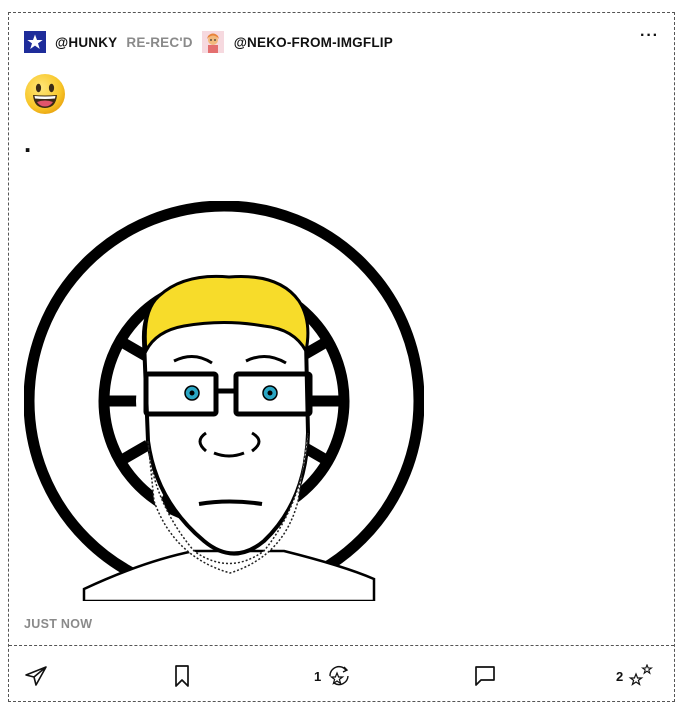 The image size is (686, 711). What do you see at coordinates (45, 94) in the screenshot?
I see `smiley-face-emoji` at bounding box center [45, 94].